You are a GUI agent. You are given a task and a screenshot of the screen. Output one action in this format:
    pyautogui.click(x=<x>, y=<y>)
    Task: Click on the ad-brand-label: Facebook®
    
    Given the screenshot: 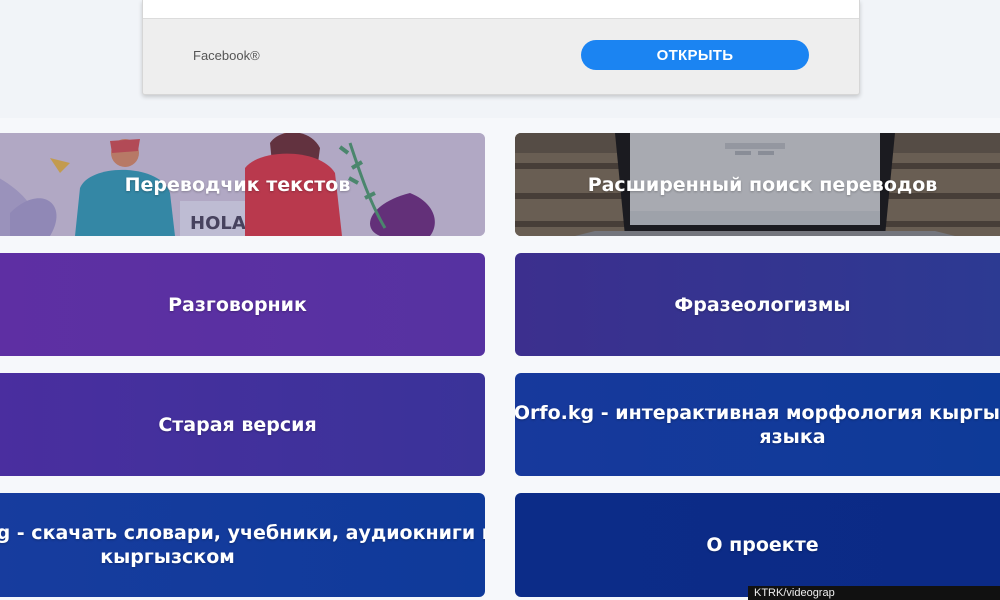 What is the action you would take?
    pyautogui.click(x=226, y=55)
    